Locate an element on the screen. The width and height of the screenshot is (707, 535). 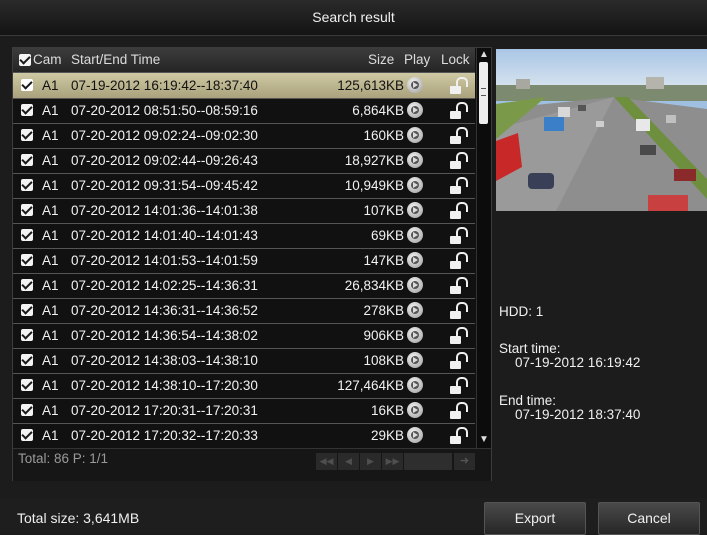
header-lock: Lock is located at coordinates (455, 59).